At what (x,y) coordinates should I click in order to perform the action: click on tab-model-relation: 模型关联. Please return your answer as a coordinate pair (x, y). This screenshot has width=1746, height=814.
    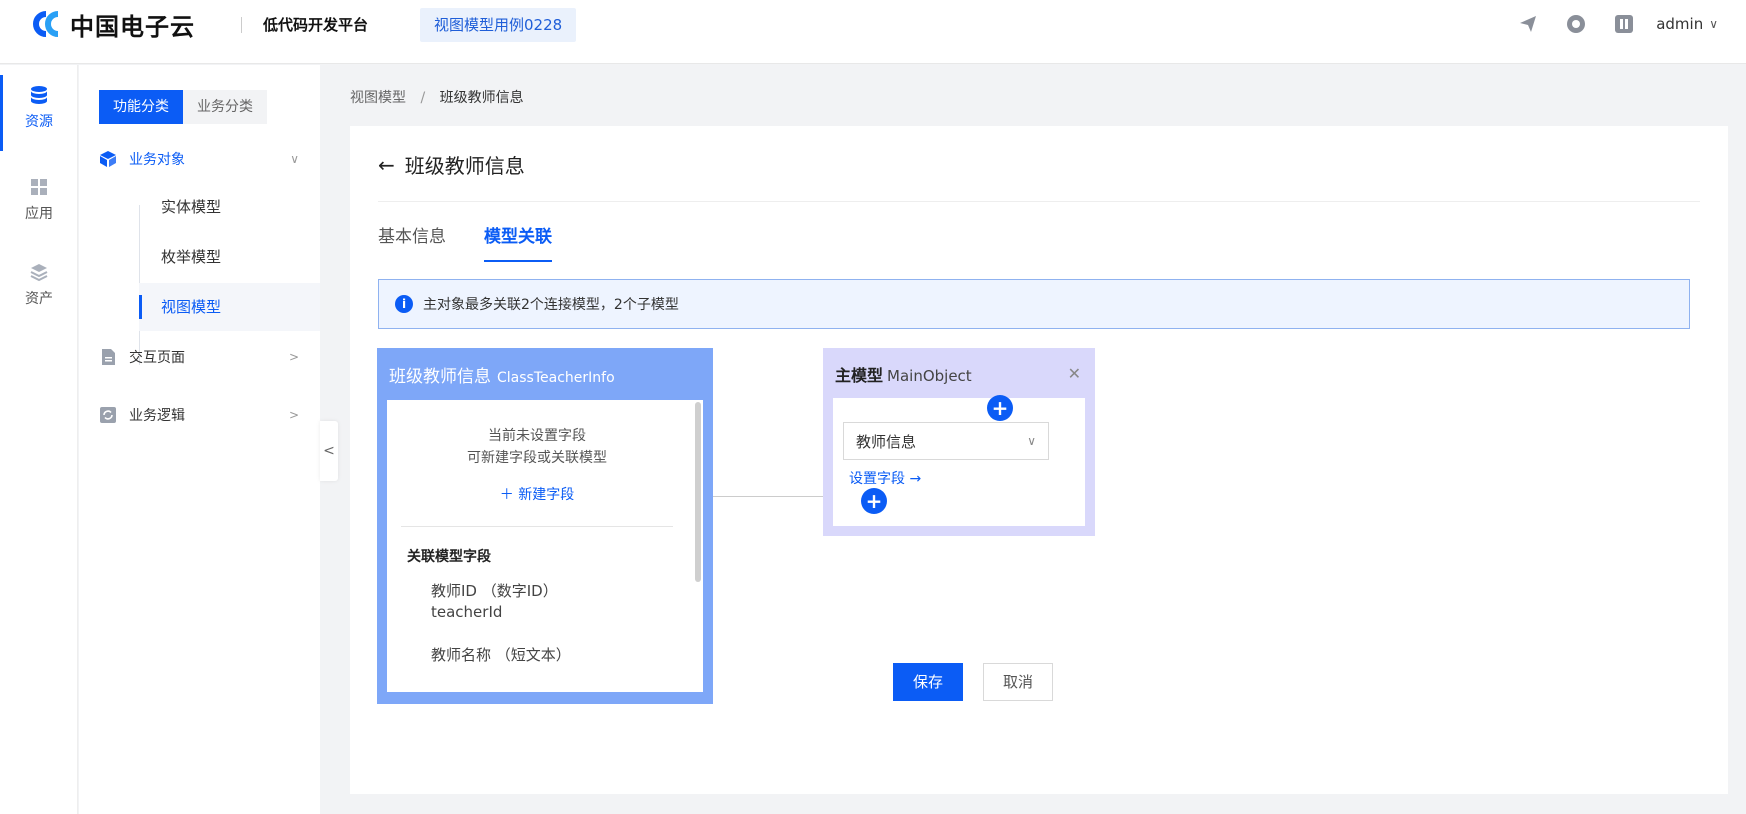
    Looking at the image, I should click on (518, 242).